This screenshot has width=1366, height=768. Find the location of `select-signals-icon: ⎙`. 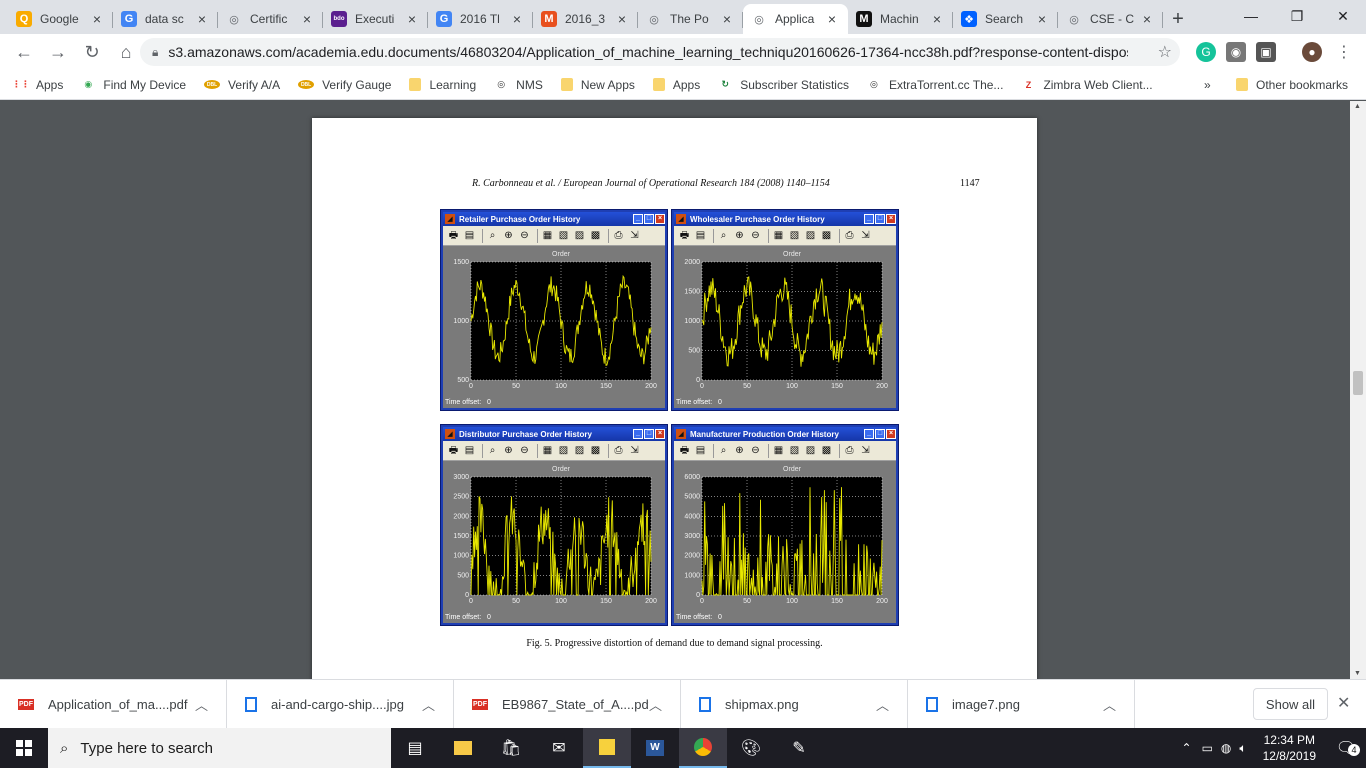

select-signals-icon: ⎙ is located at coordinates (849, 235).